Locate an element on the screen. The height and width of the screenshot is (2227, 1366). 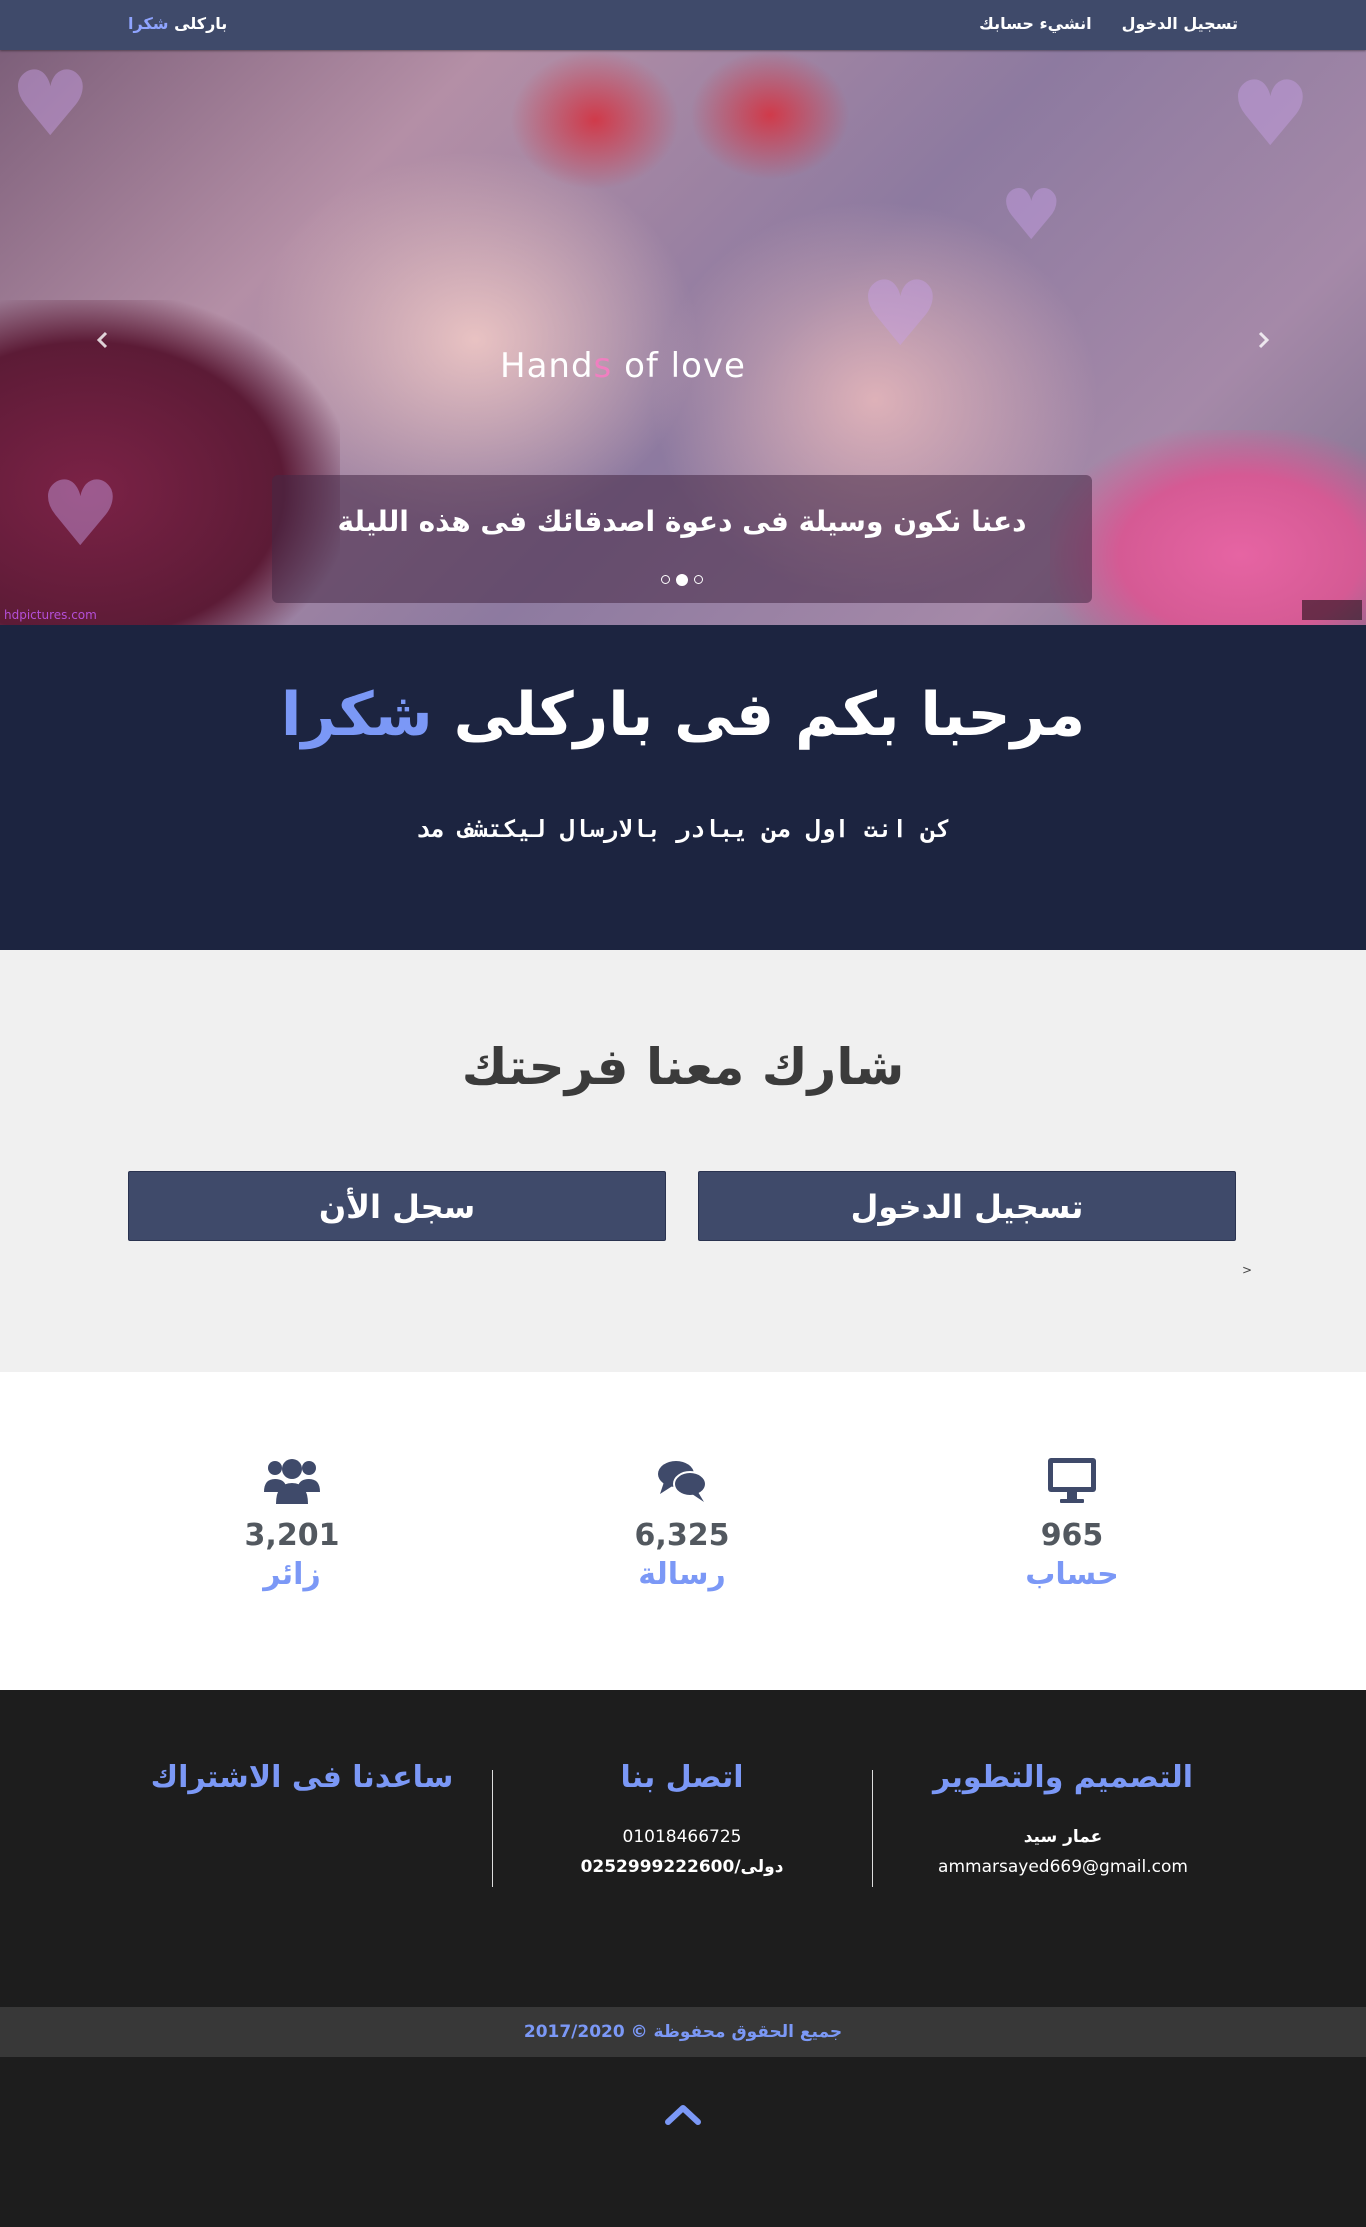
developer-email: ammarsayed669@gmail.com is located at coordinates (1063, 1867).